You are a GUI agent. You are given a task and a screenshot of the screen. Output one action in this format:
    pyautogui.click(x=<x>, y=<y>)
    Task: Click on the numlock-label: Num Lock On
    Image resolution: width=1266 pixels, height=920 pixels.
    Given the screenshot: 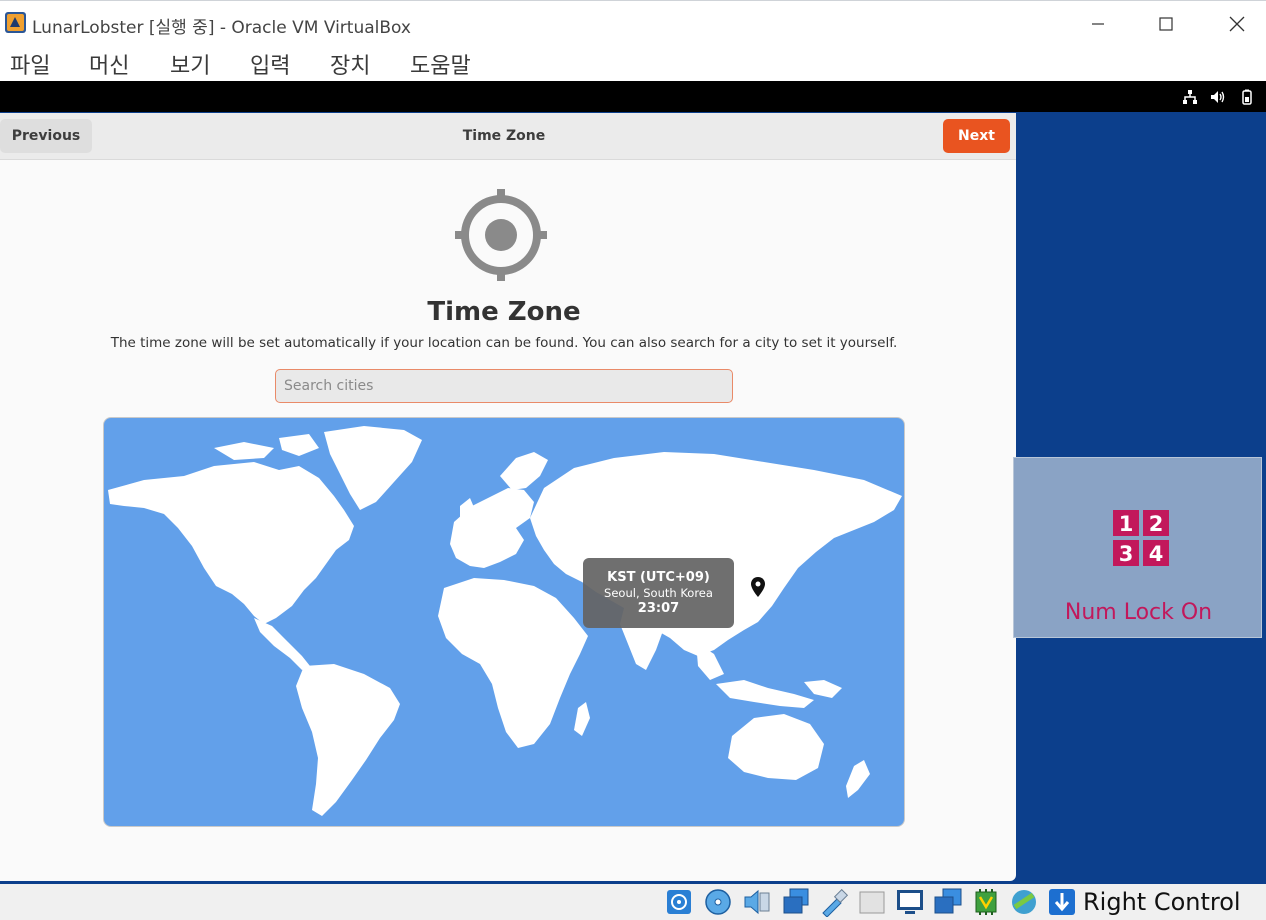 What is the action you would take?
    pyautogui.click(x=1138, y=612)
    